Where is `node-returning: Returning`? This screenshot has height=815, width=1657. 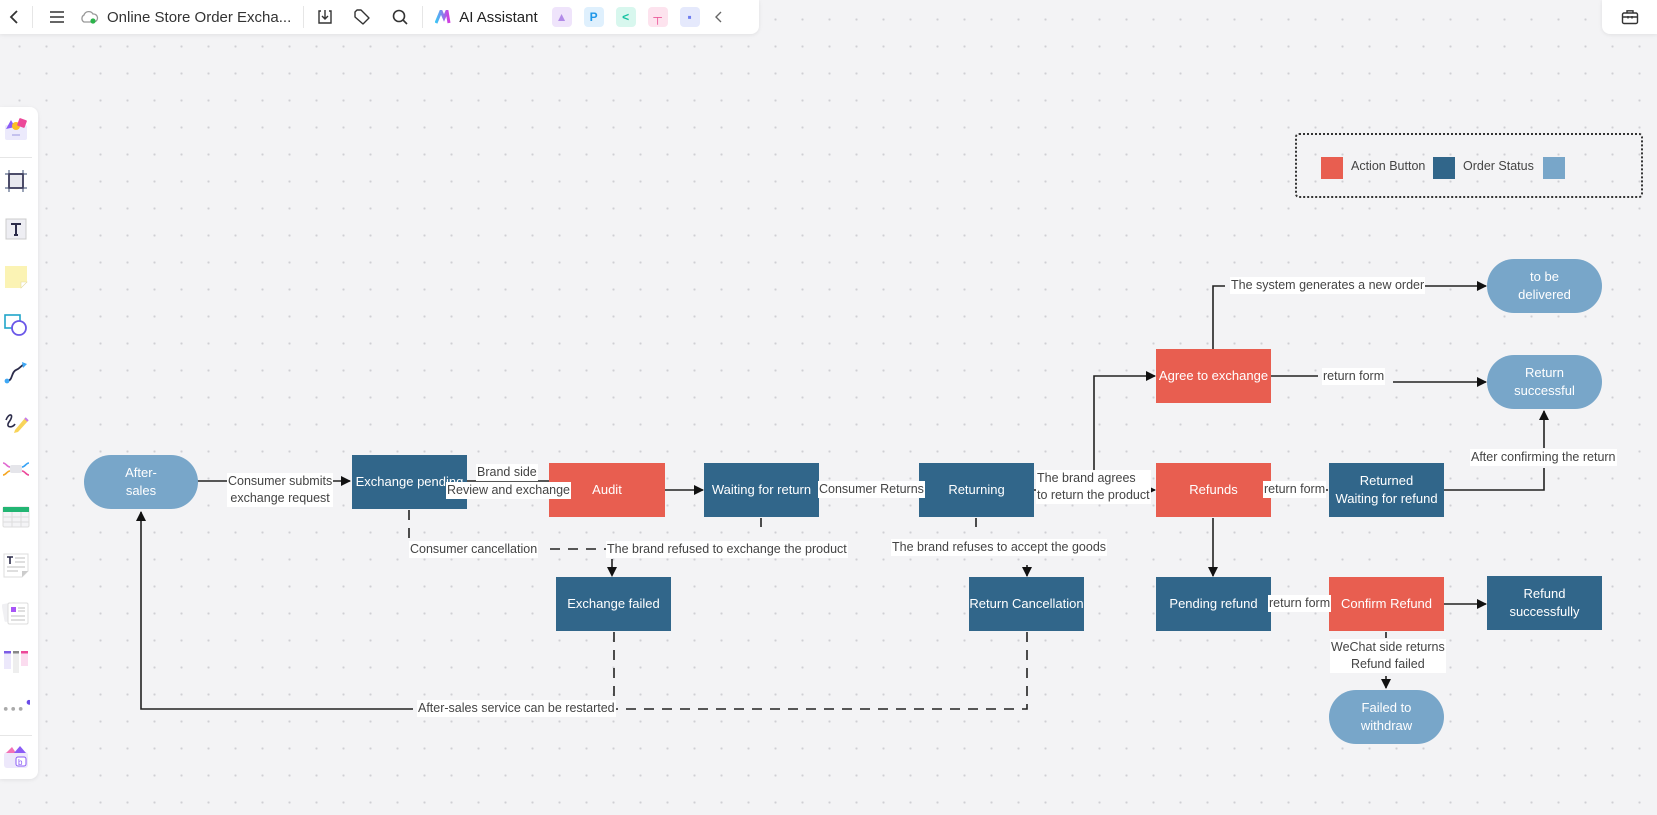
node-returning: Returning is located at coordinates (976, 490).